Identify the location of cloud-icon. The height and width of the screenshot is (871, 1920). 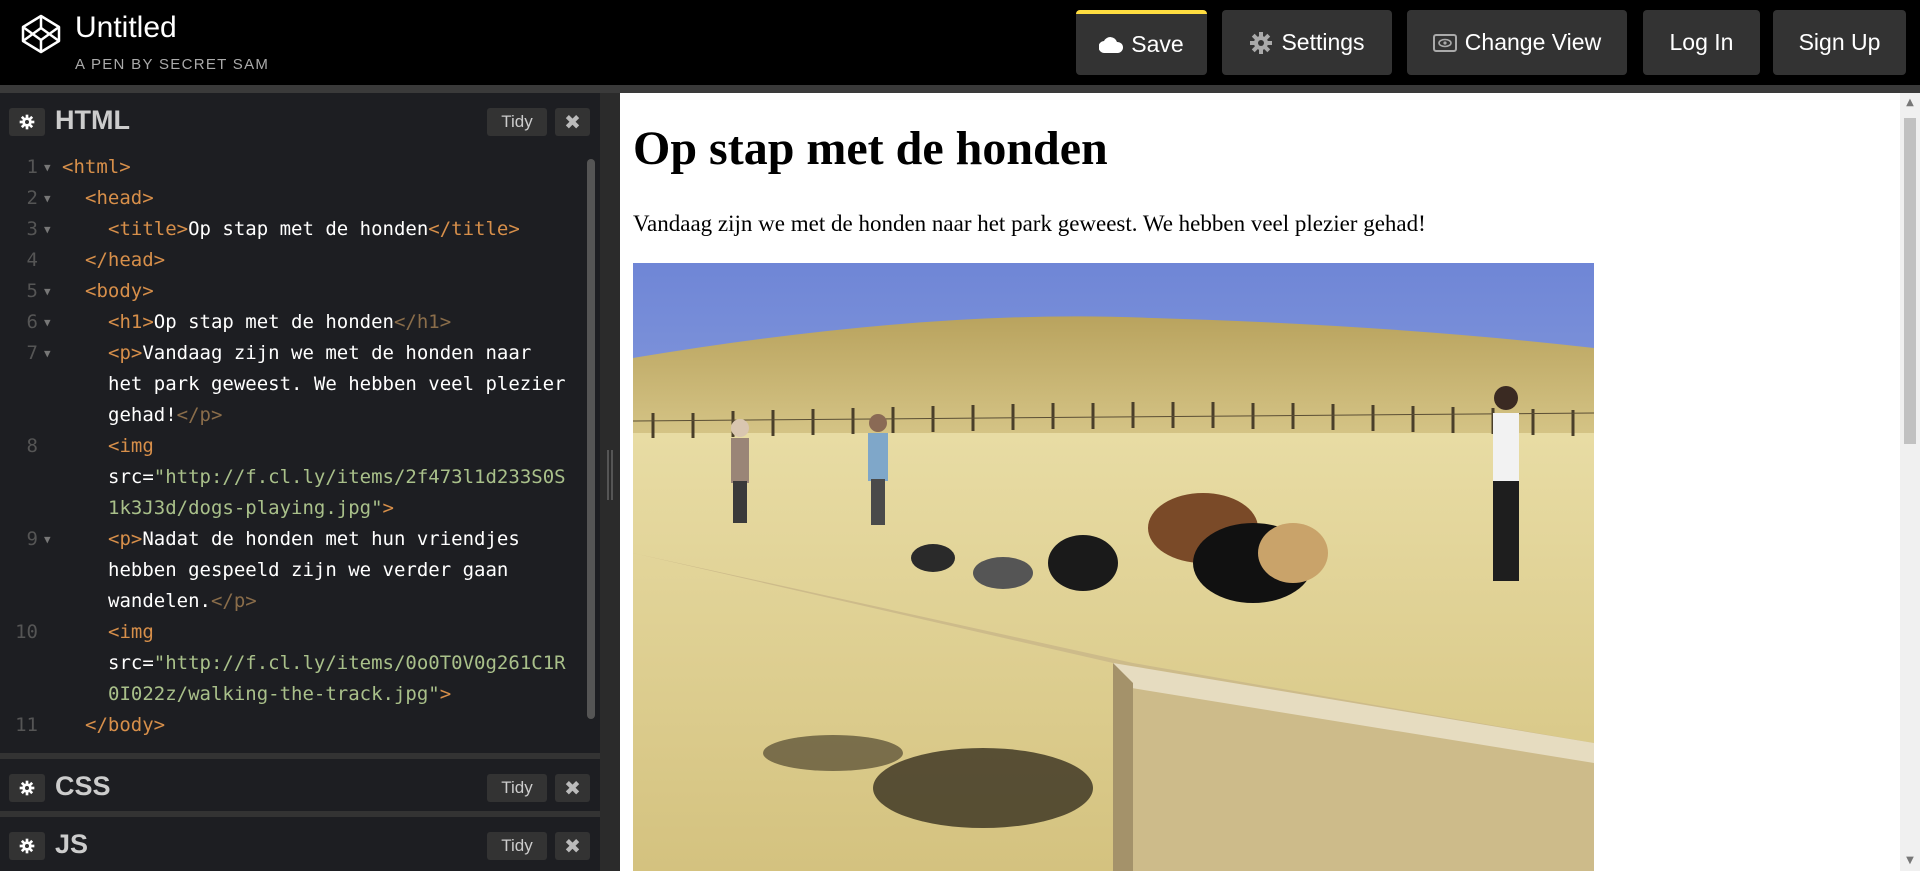
(1111, 44).